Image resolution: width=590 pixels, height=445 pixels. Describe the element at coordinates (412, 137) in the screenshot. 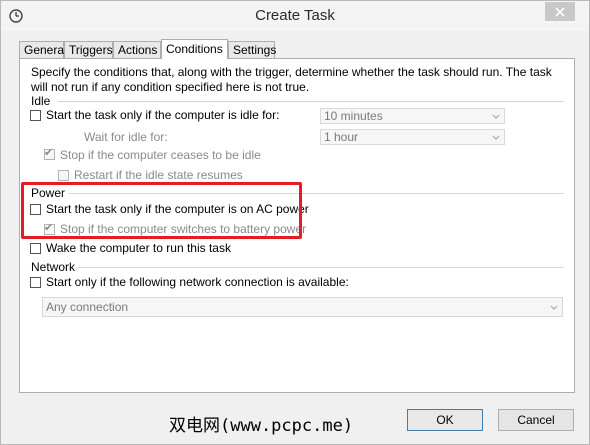

I see `wait-duration-select: 1 hour` at that location.